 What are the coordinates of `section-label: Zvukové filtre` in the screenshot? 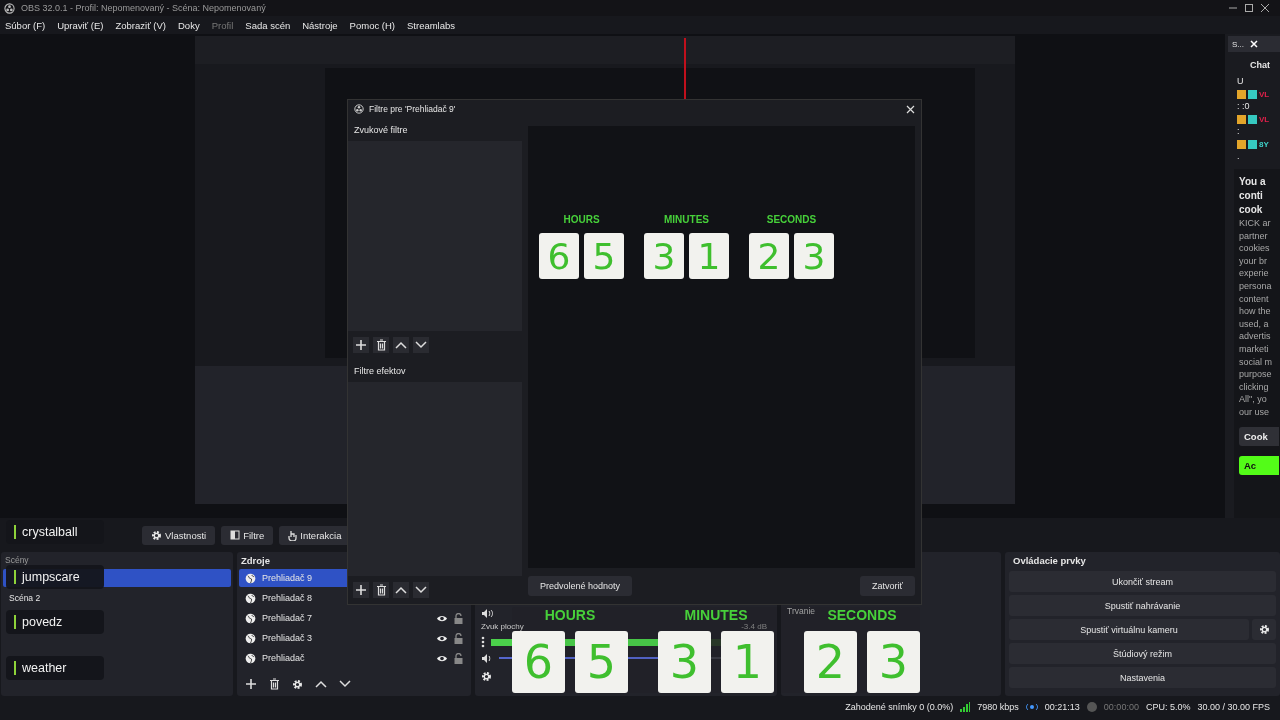 It's located at (381, 130).